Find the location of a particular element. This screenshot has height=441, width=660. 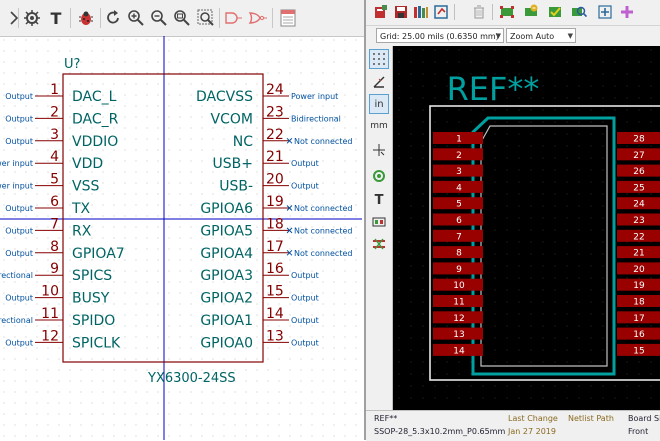

pin-table-icon is located at coordinates (288, 18).